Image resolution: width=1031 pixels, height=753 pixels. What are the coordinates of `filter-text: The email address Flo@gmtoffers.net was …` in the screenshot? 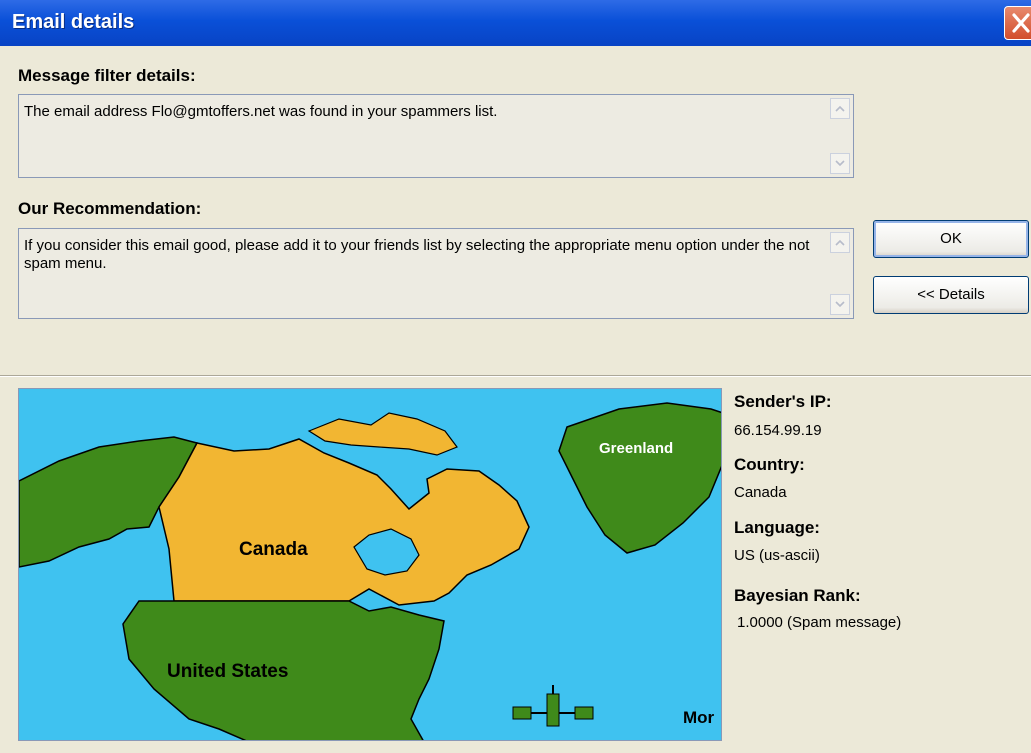 It's located at (261, 111).